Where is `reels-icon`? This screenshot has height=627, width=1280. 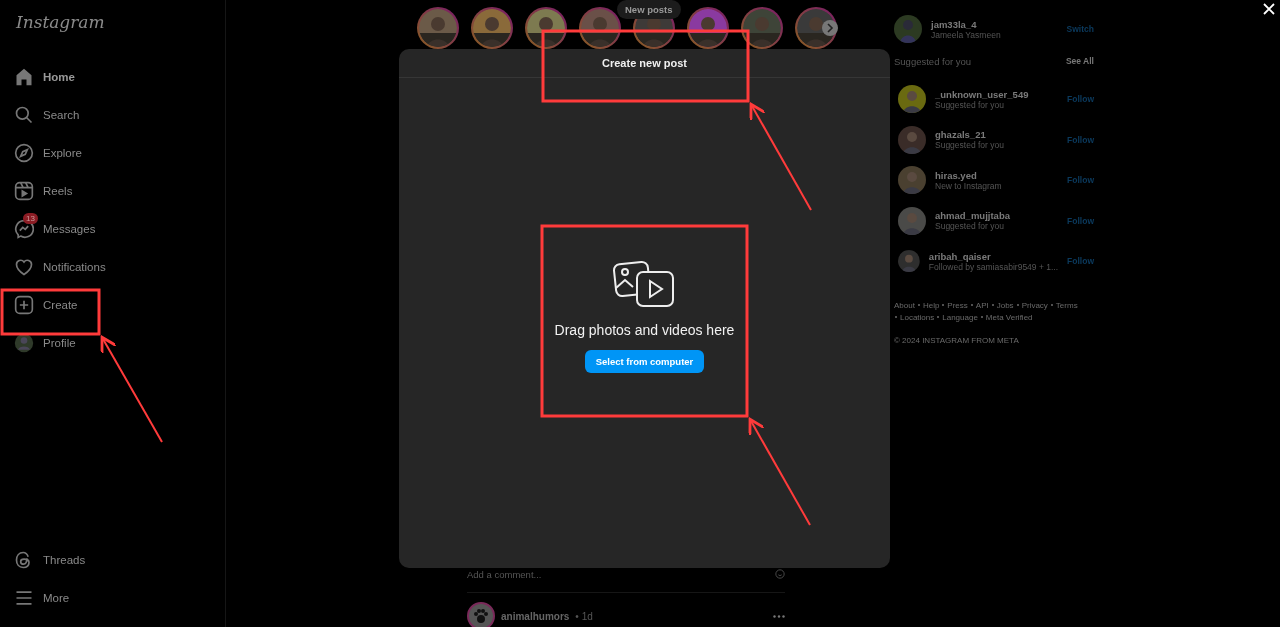
reels-icon is located at coordinates (24, 191).